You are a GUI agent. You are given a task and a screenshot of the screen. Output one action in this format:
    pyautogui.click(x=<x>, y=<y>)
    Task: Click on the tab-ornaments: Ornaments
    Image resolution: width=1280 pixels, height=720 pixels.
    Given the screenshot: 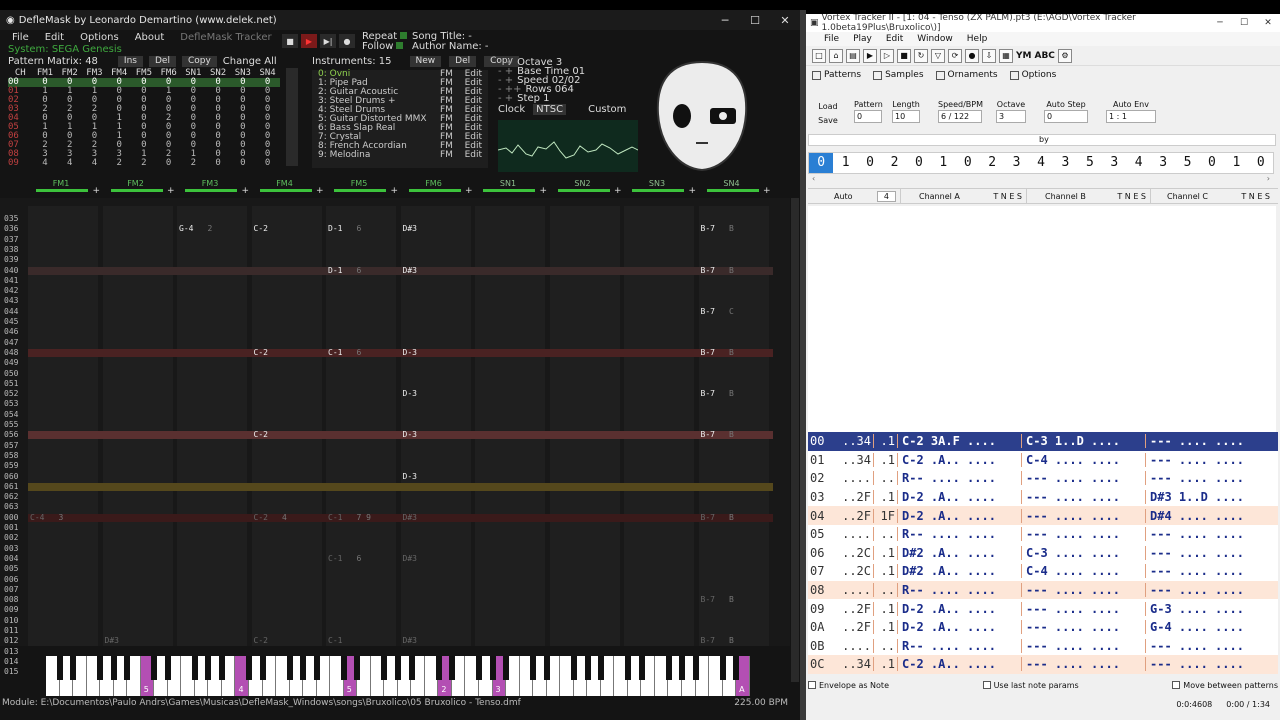 What is the action you would take?
    pyautogui.click(x=966, y=75)
    